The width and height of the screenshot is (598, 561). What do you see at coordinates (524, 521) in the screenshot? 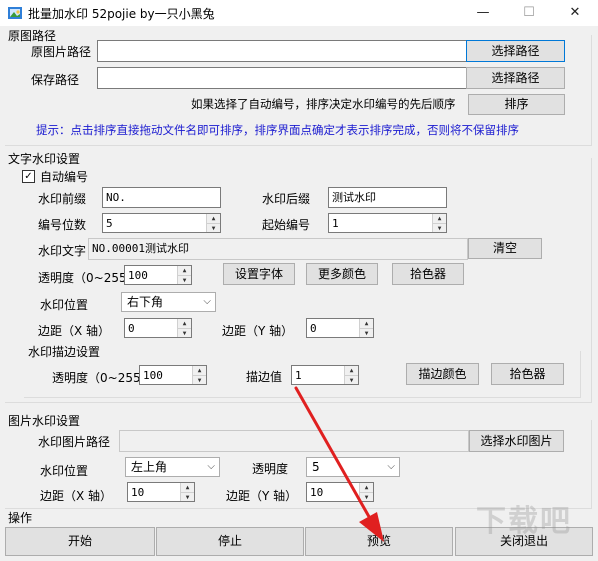
I see `site-watermark: 下载吧` at bounding box center [524, 521].